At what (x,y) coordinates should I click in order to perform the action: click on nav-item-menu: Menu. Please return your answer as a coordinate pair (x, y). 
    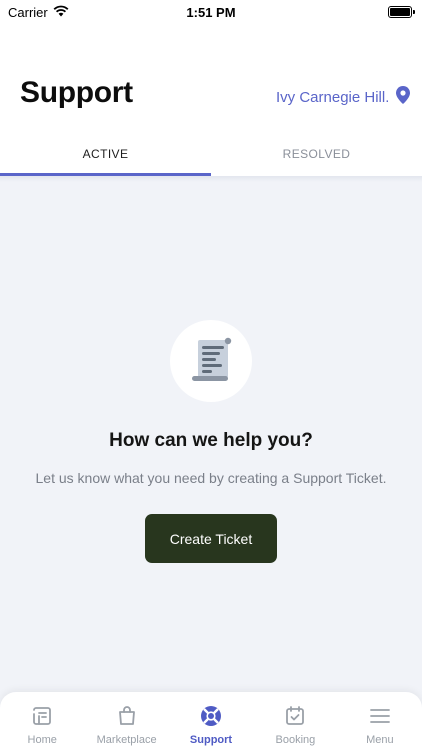
    Looking at the image, I should click on (380, 721).